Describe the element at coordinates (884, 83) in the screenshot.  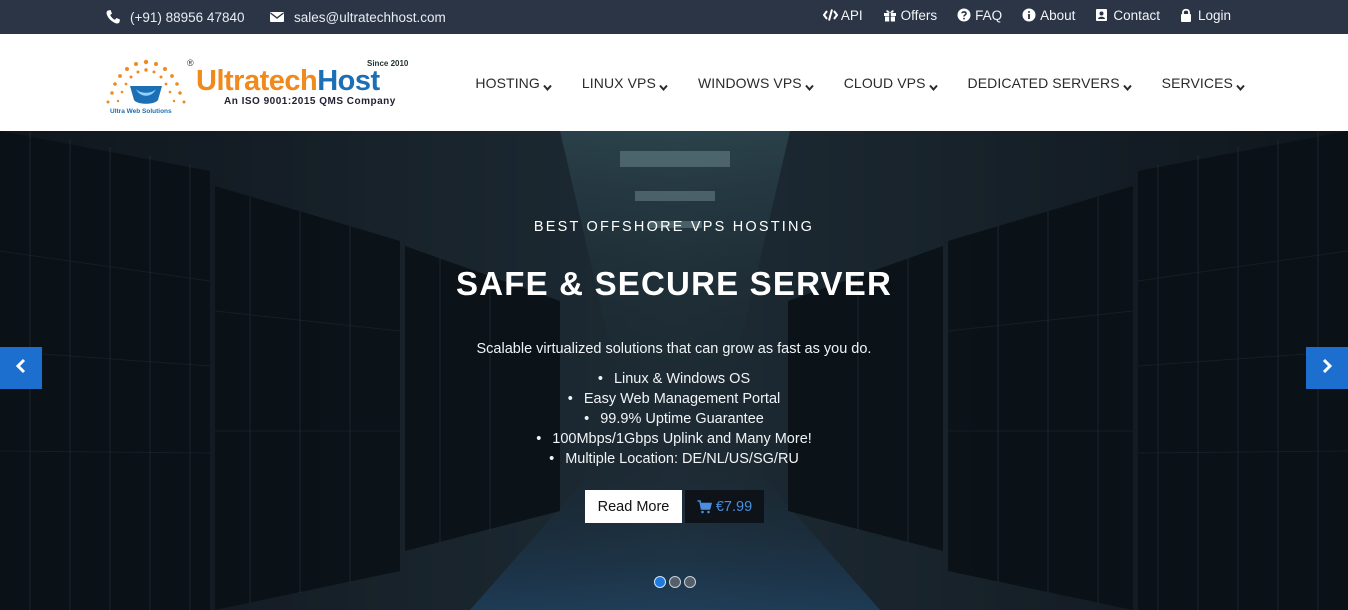
I see `nav-item-label: CLOUD VPS` at that location.